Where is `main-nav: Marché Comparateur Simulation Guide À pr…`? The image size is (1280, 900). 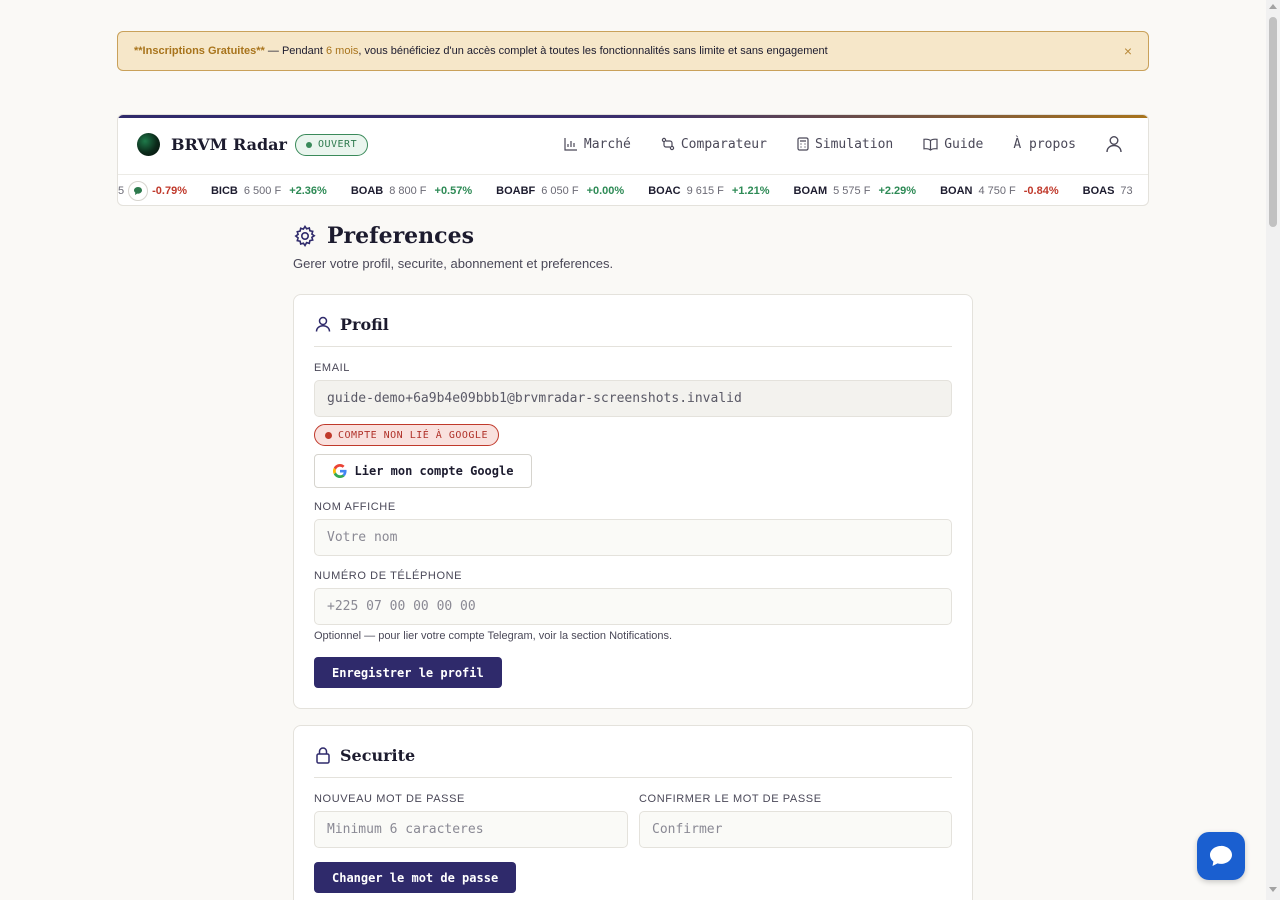
main-nav: Marché Comparateur Simulation Guide À pr… is located at coordinates (843, 144).